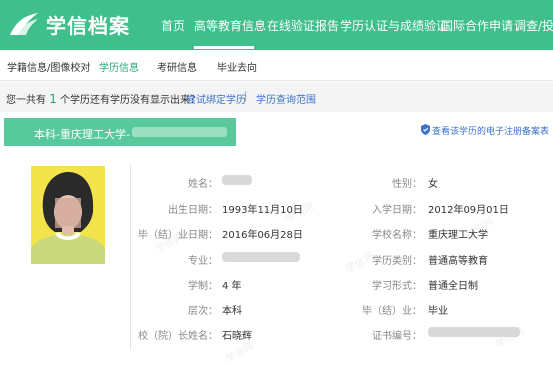 The image size is (553, 366). What do you see at coordinates (24, 24) in the screenshot?
I see `logo-icon` at bounding box center [24, 24].